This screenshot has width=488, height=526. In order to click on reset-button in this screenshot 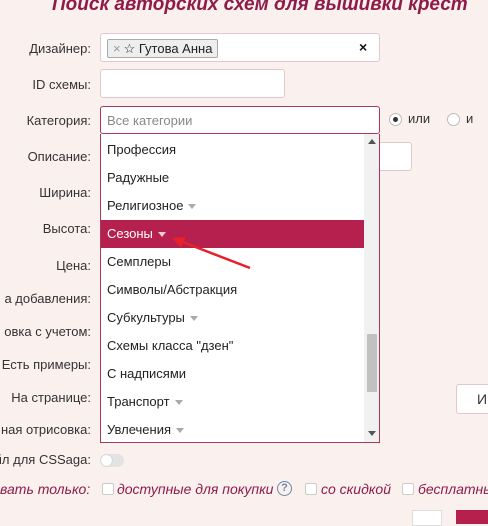, I will do `click(427, 518)`.